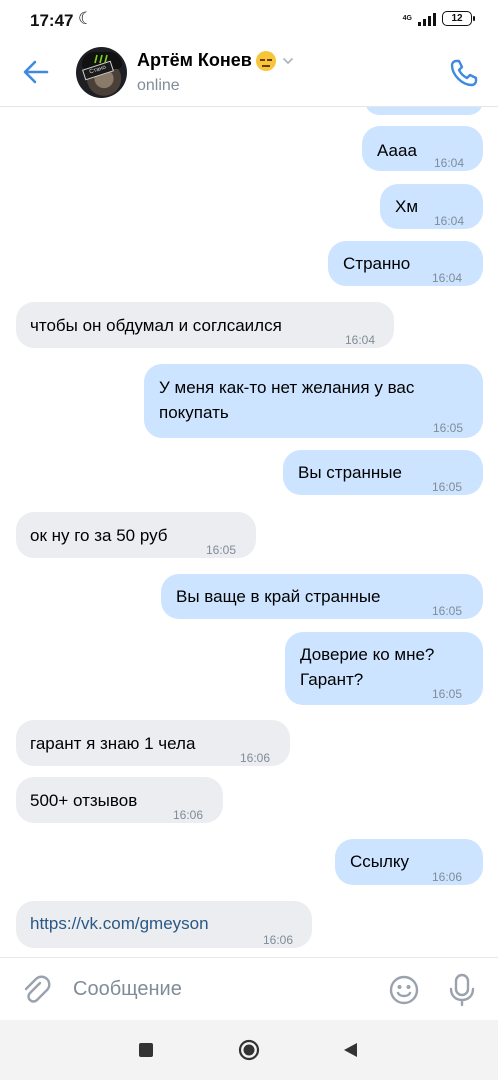 Image resolution: width=498 pixels, height=1080 pixels. I want to click on signal-icon, so click(427, 19).